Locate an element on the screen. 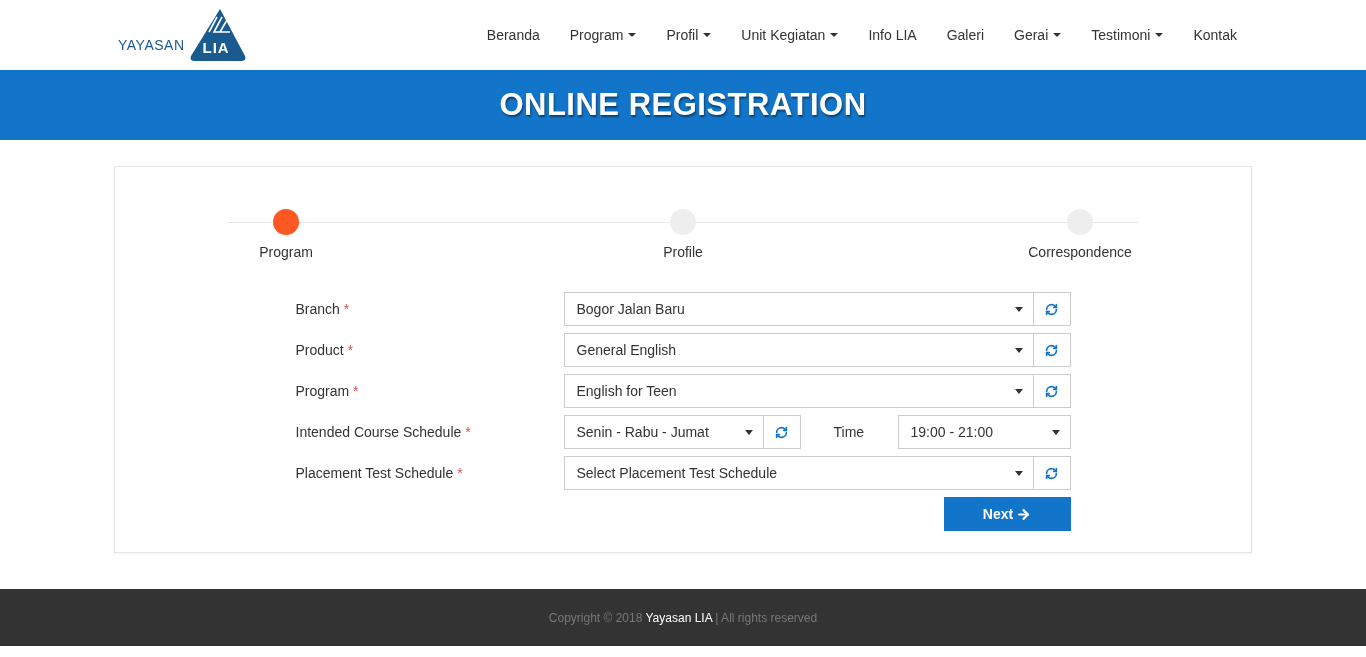 The height and width of the screenshot is (657, 1366). copyright-text: Copyright © 2018 Yayasan LIA | All rights reserved is located at coordinates (683, 617).